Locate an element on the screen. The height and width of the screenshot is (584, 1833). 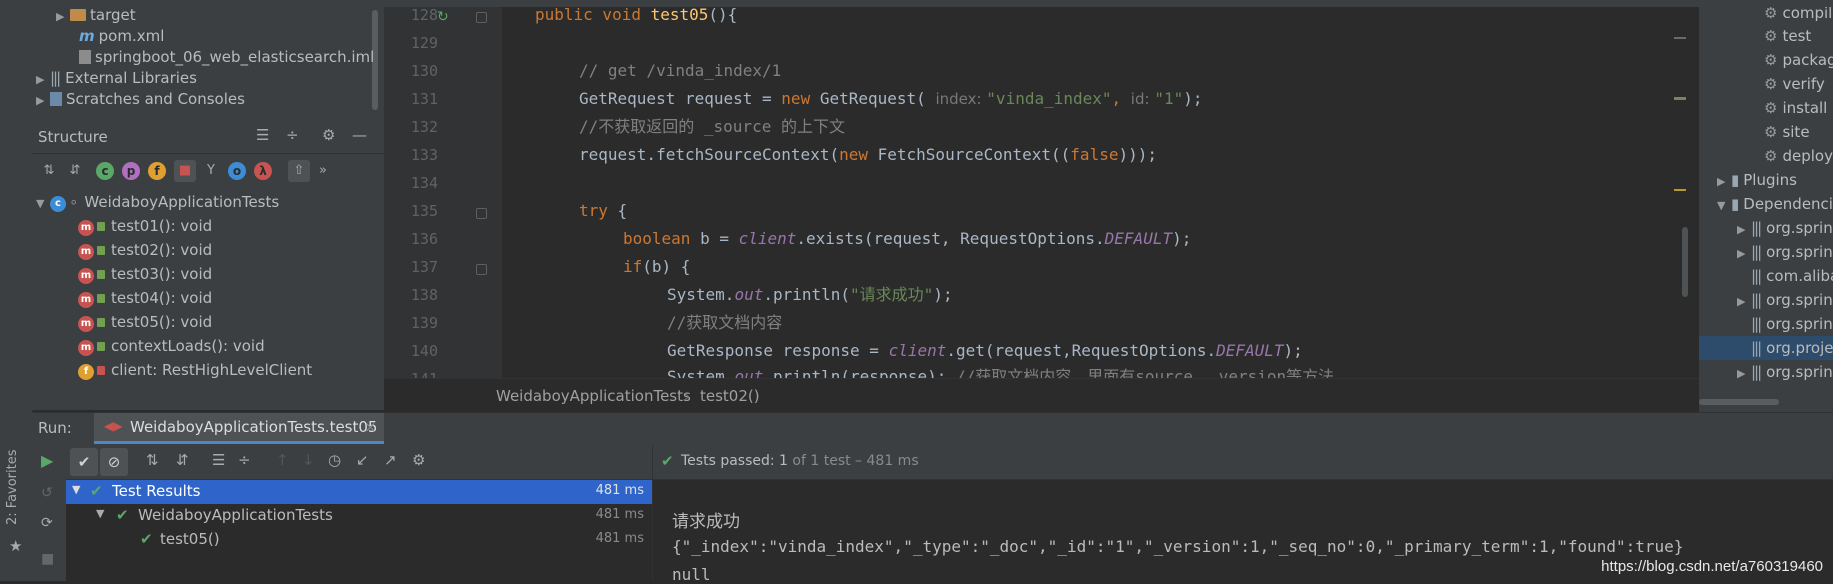
structure-member: m test03(): void is located at coordinates (145, 274).